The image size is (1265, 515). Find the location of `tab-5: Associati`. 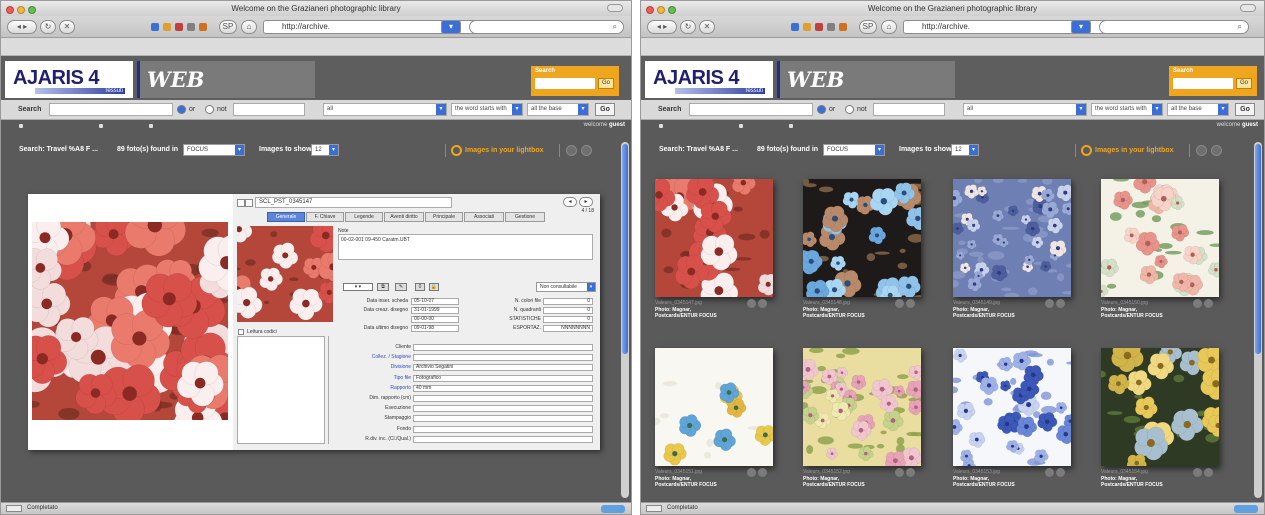

tab-5: Associati is located at coordinates (484, 217).